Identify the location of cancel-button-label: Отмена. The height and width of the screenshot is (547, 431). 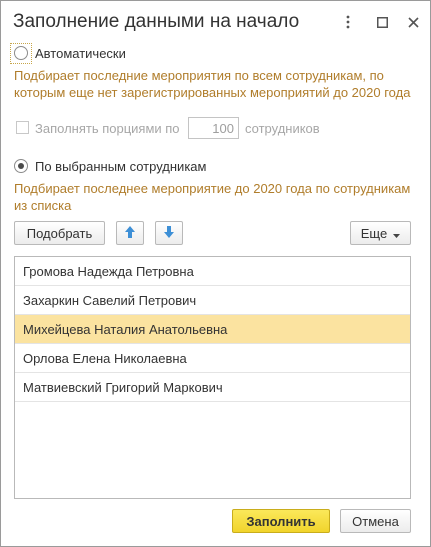
(375, 521).